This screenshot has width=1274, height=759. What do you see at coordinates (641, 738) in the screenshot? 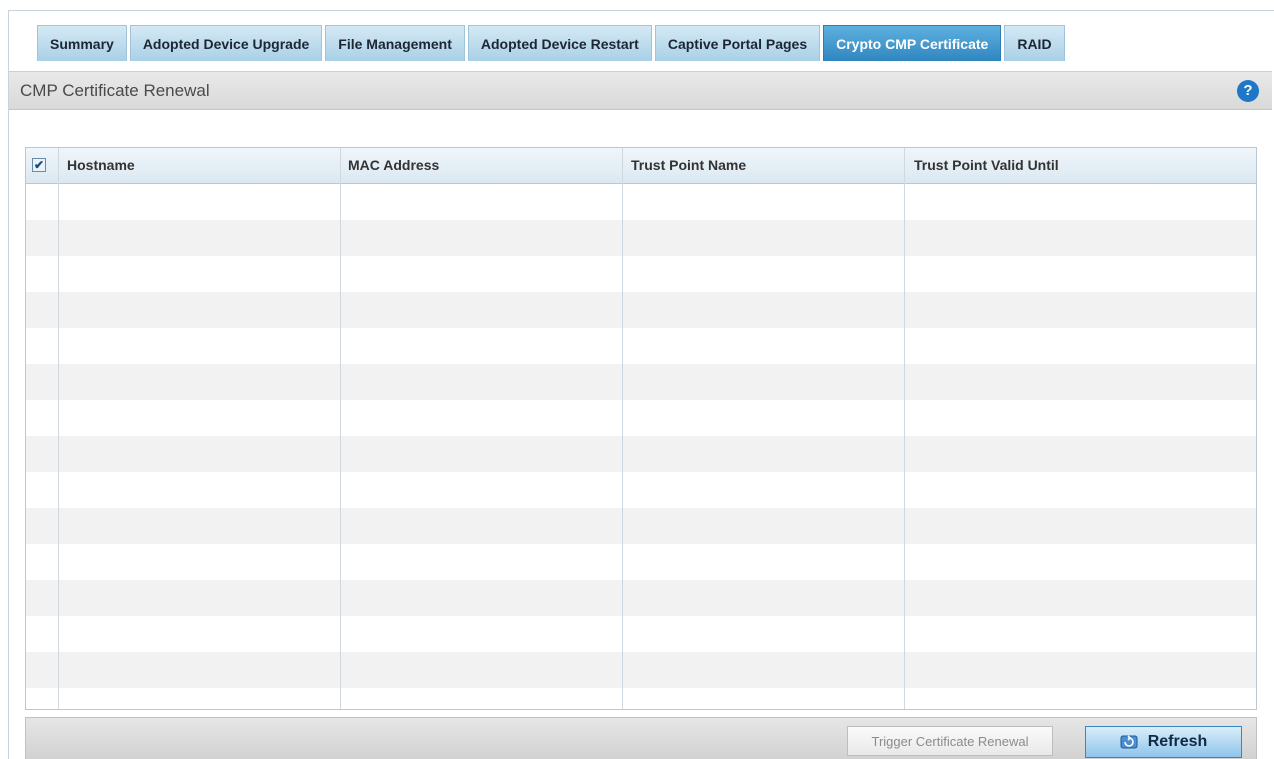
I see `action-bar: Trigger Certificate Renewal Refresh` at bounding box center [641, 738].